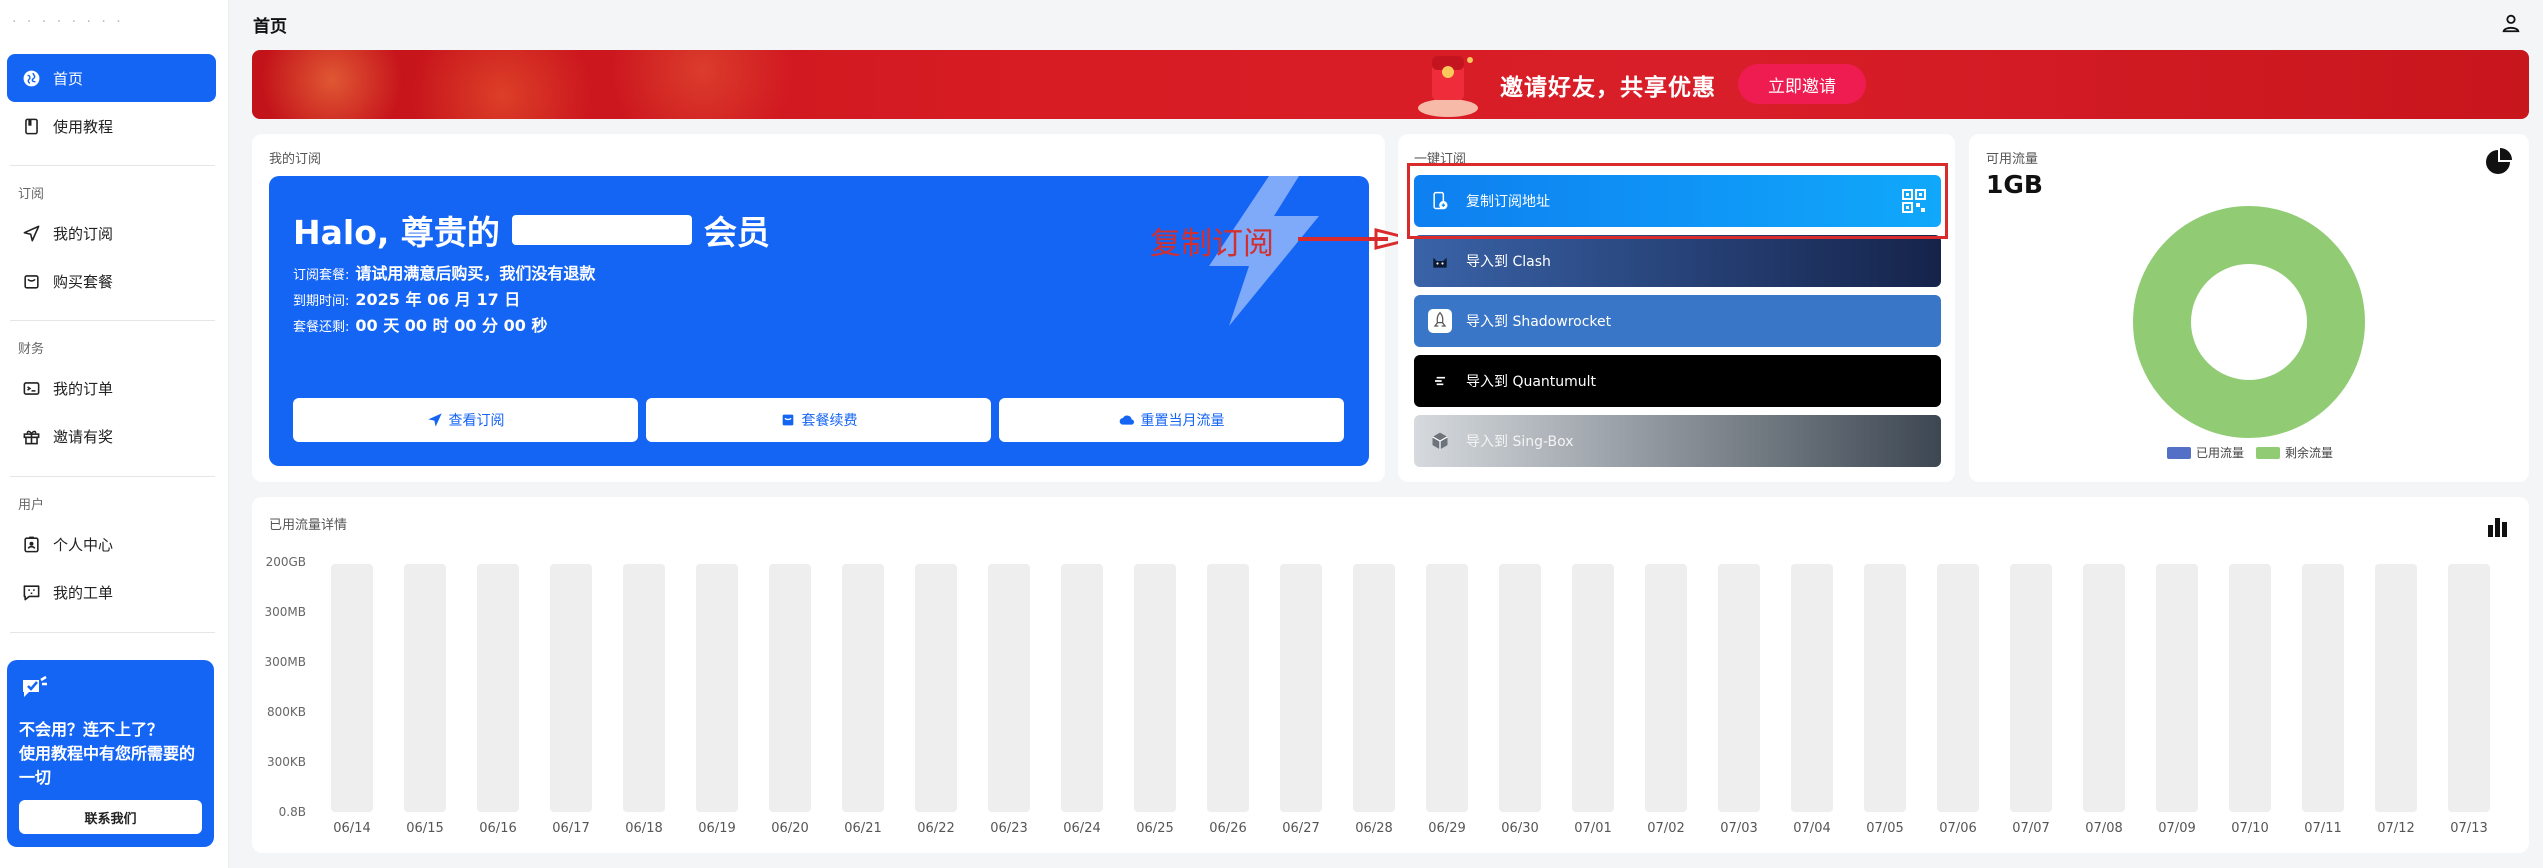  What do you see at coordinates (1677, 441) in the screenshot?
I see `import-singbox-button: 导入到 Sing-Box` at bounding box center [1677, 441].